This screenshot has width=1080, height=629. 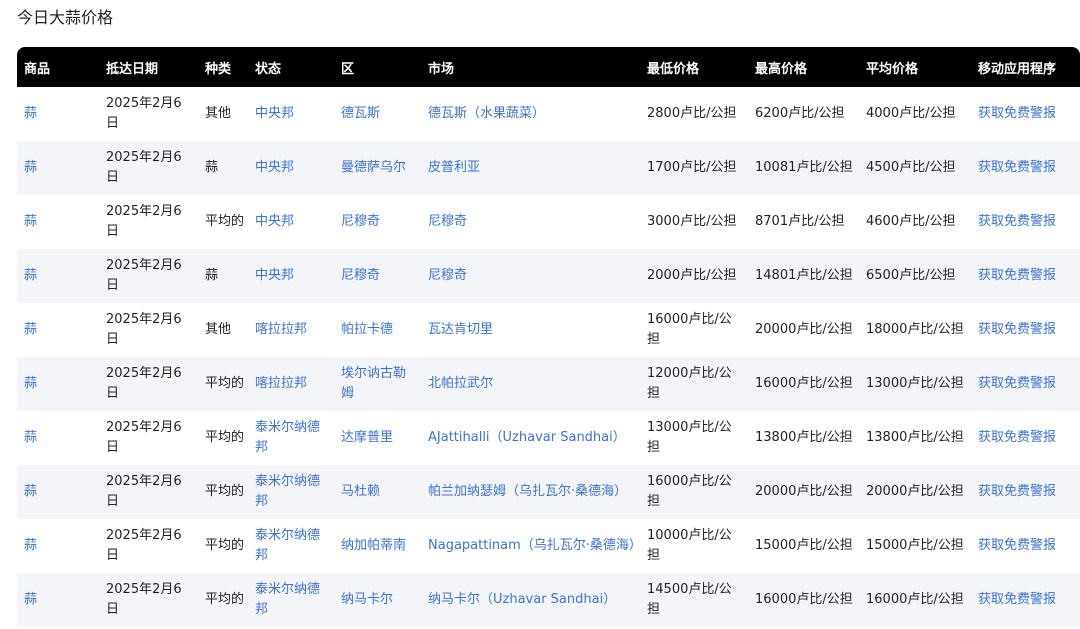 I want to click on table-cell: 德瓦斯（水果蔬菜）, so click(x=530, y=114).